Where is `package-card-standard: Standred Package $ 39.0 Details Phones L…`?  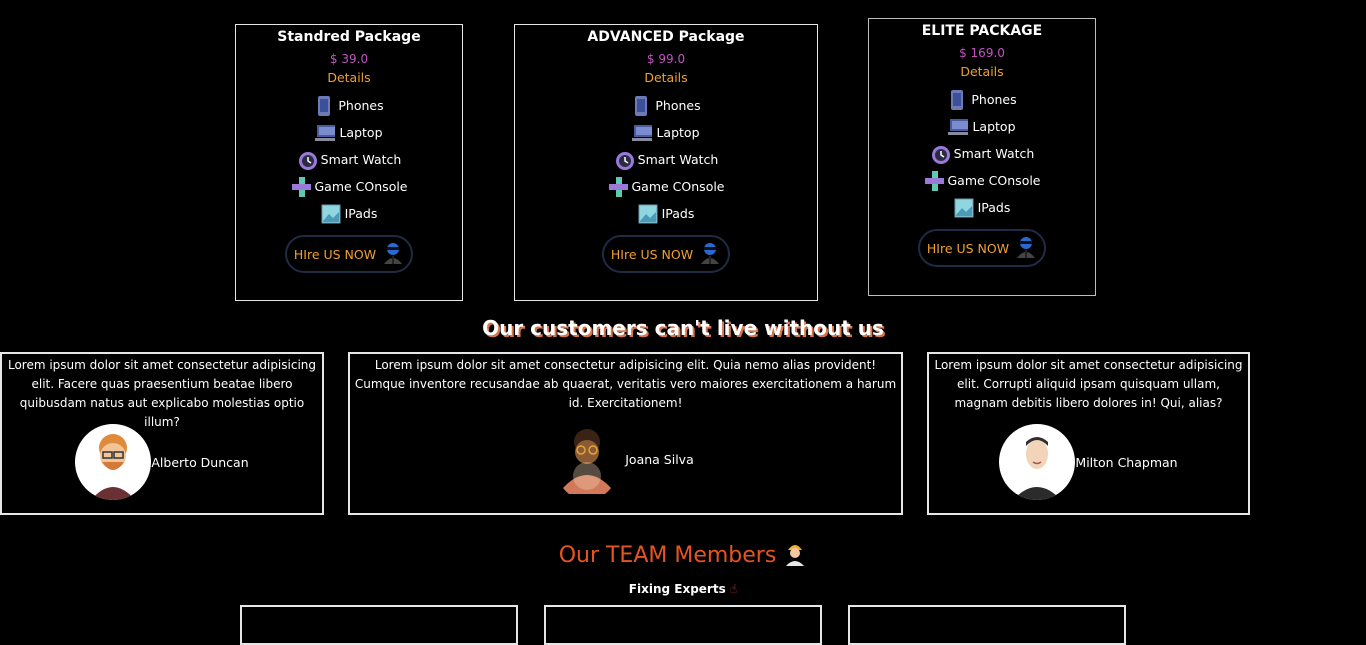
package-card-standard: Standred Package $ 39.0 Details Phones L… is located at coordinates (349, 162).